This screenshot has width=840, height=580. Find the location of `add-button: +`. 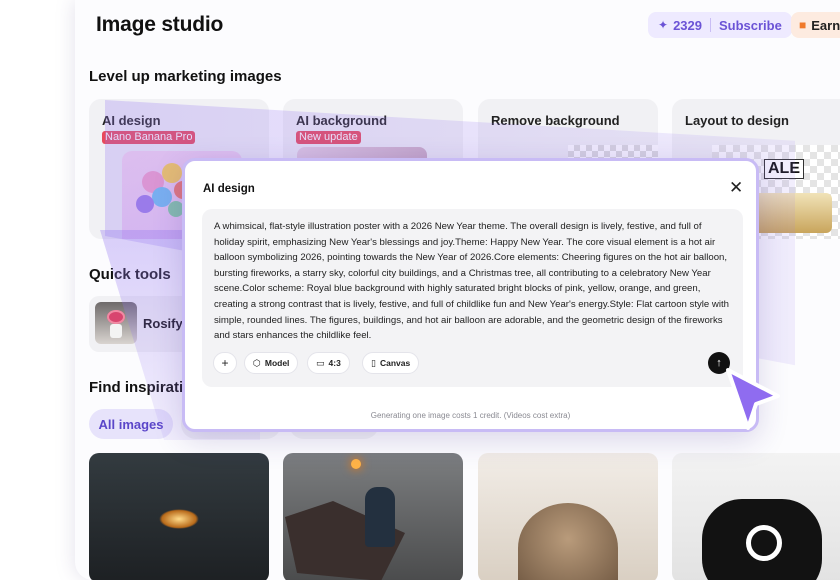

add-button: + is located at coordinates (225, 363).